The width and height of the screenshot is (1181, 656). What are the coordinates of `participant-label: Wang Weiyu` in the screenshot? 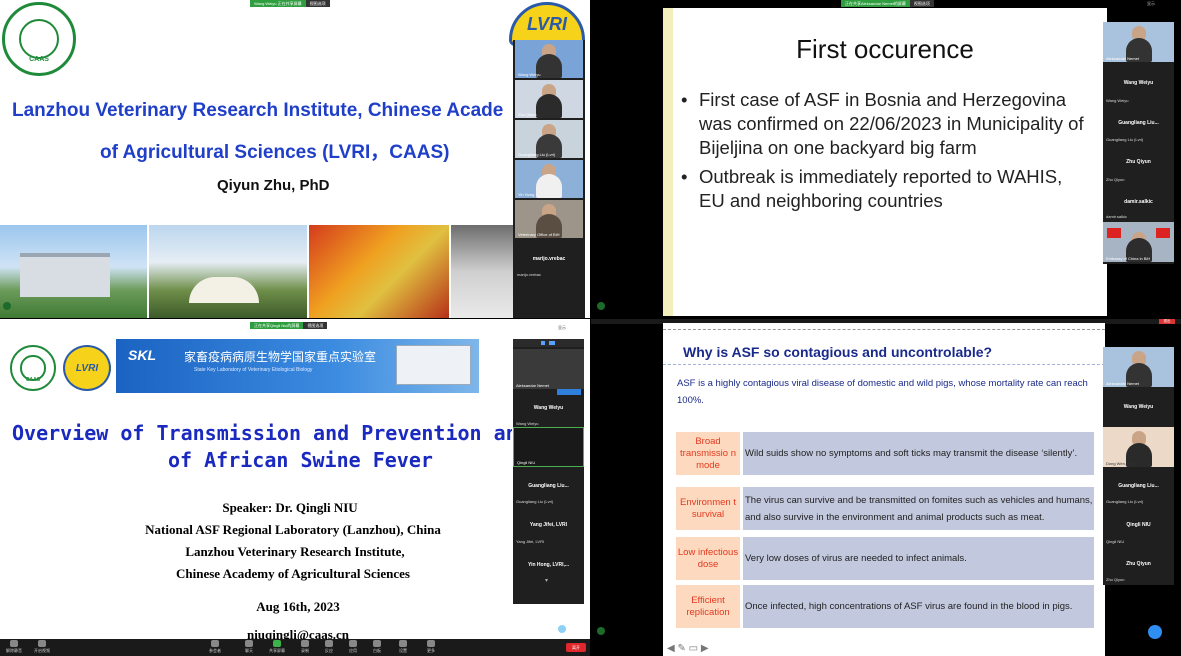 It's located at (527, 423).